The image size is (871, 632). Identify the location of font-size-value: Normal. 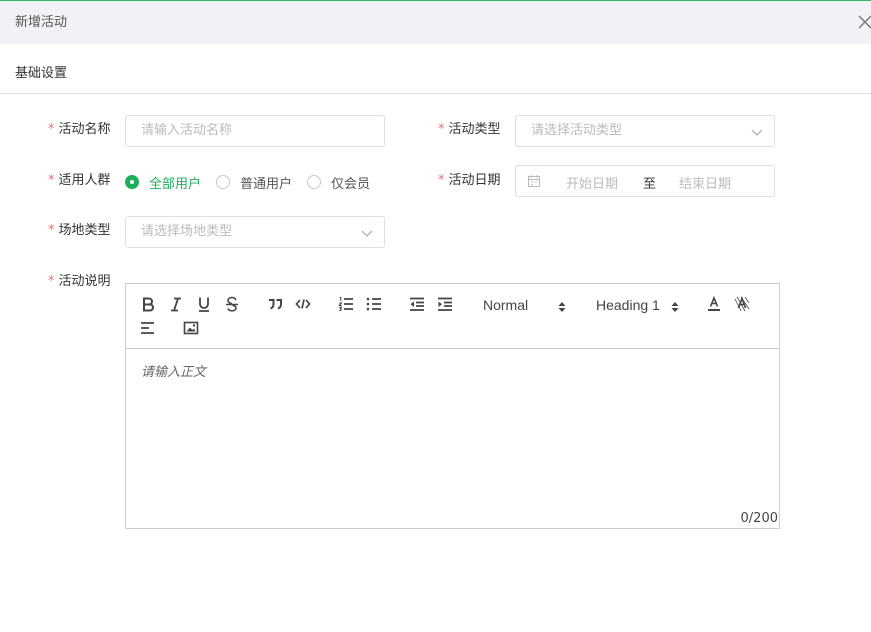
(506, 305).